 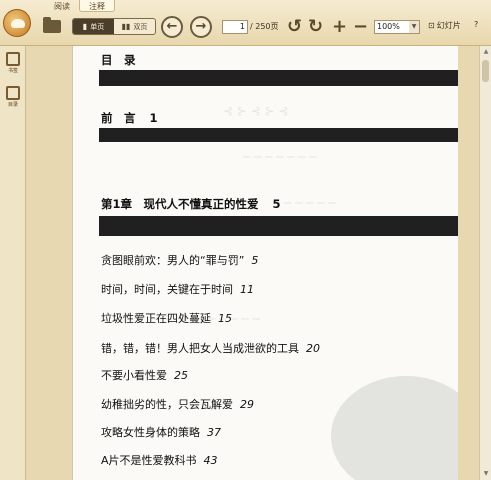 What do you see at coordinates (280, 157) in the screenshot?
I see `bleed-through-text: ─ ─ ─ ─ ─ ─ ─` at bounding box center [280, 157].